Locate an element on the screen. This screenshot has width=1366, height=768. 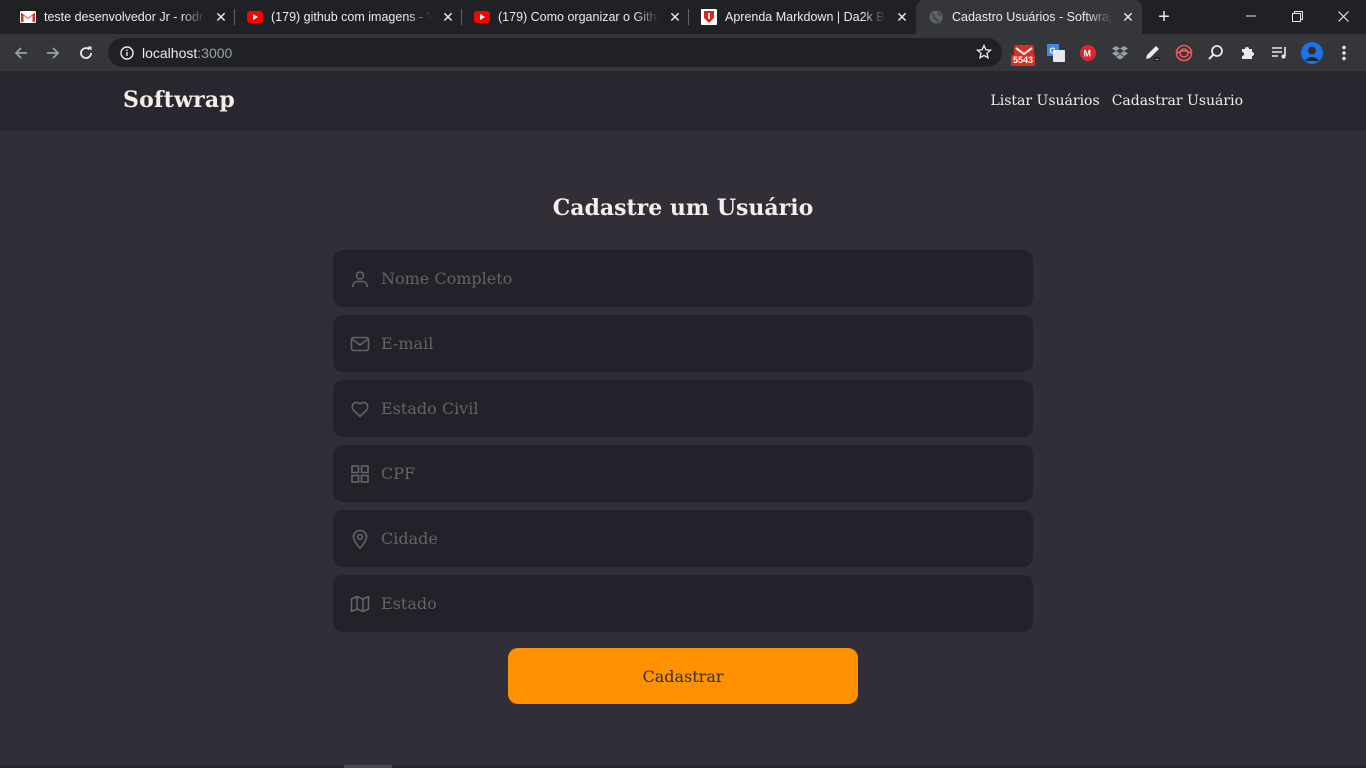
translate-extension-icon: G is located at coordinates (1056, 53).